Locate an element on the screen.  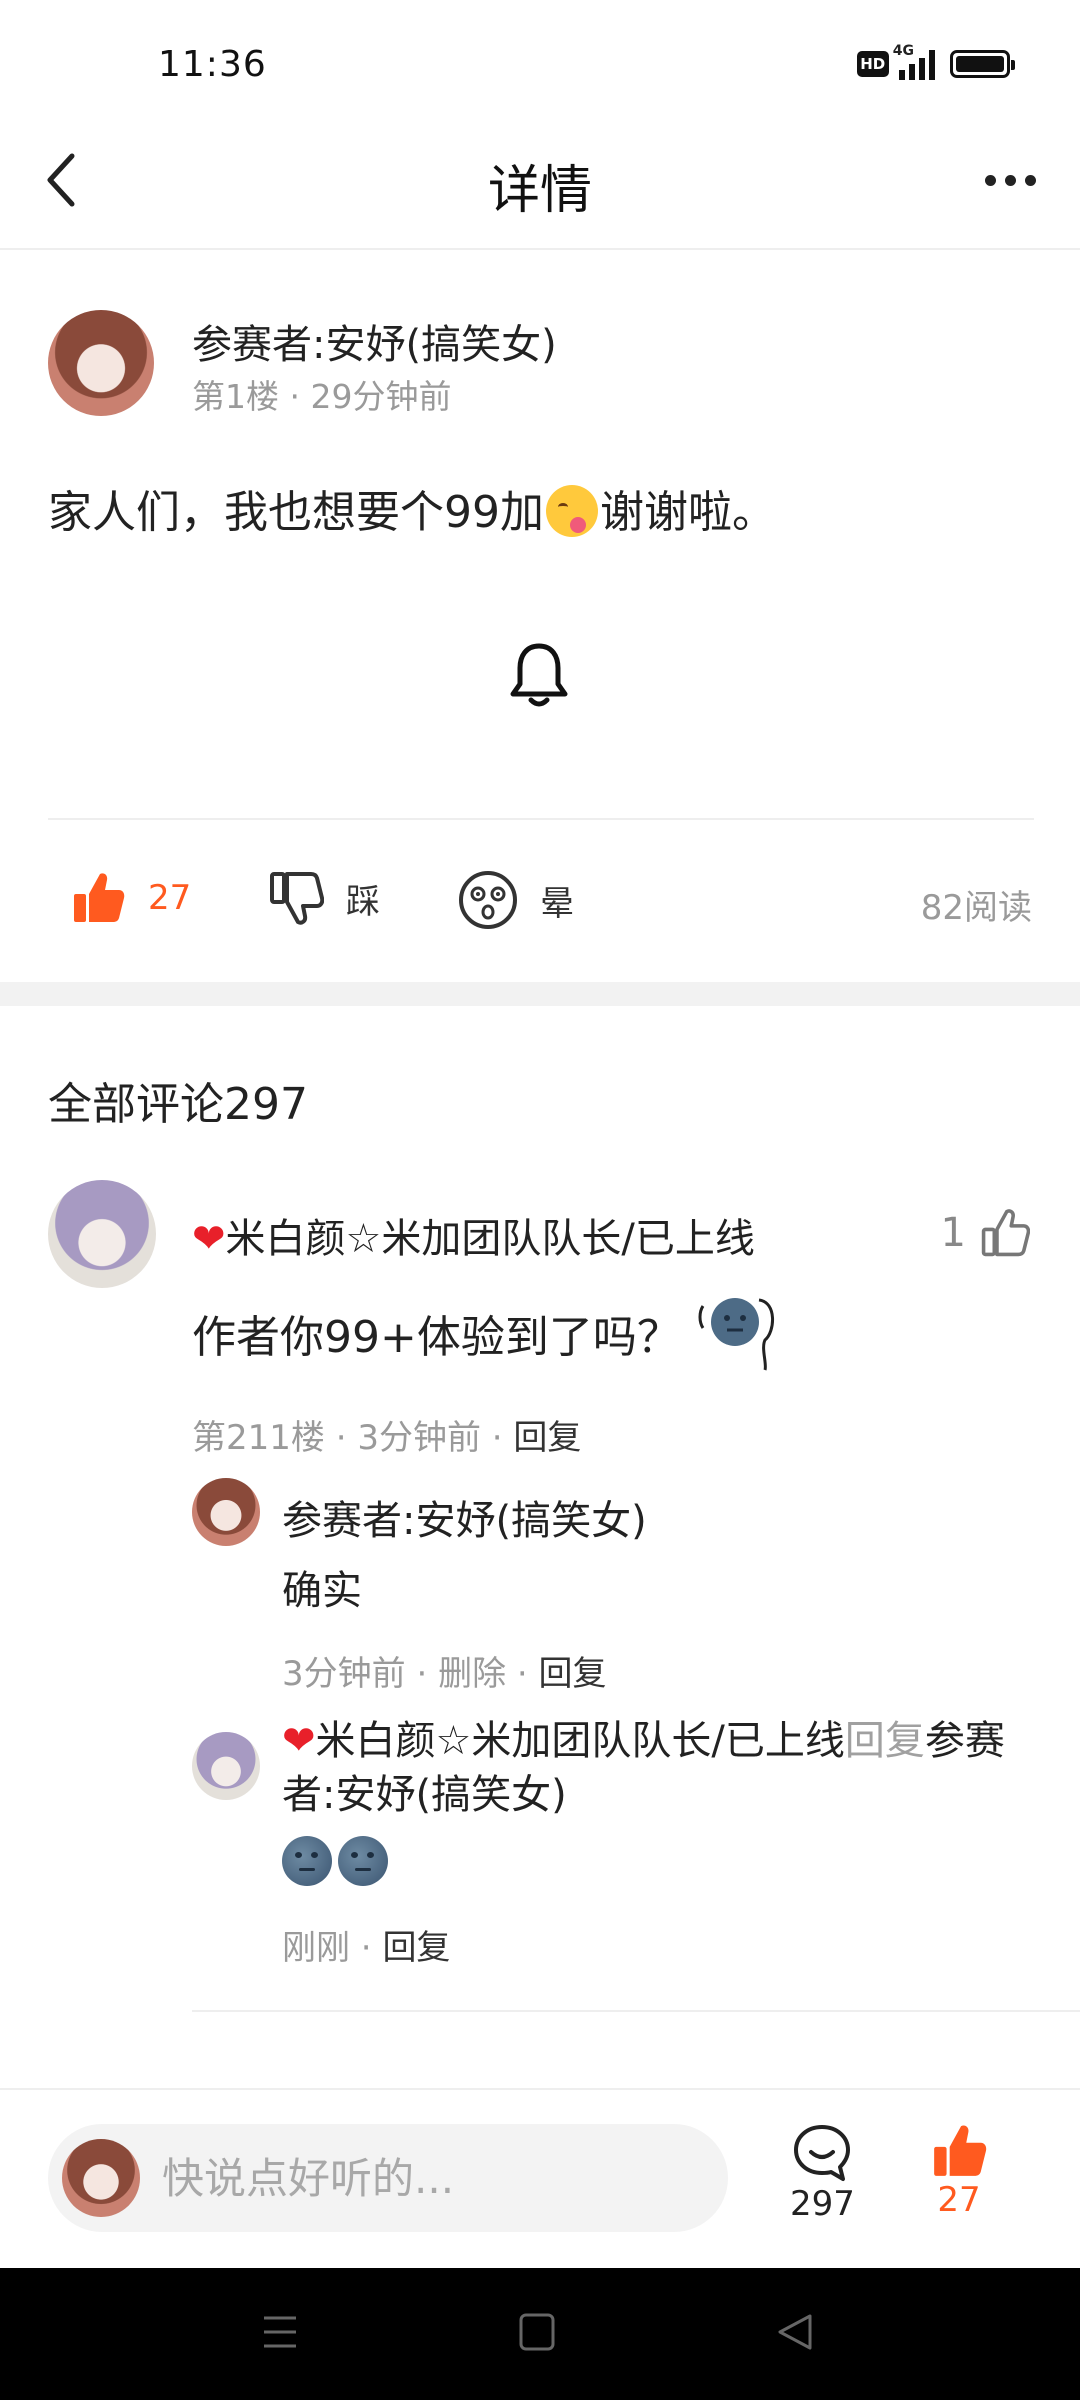
more-button is located at coordinates (1010, 180).